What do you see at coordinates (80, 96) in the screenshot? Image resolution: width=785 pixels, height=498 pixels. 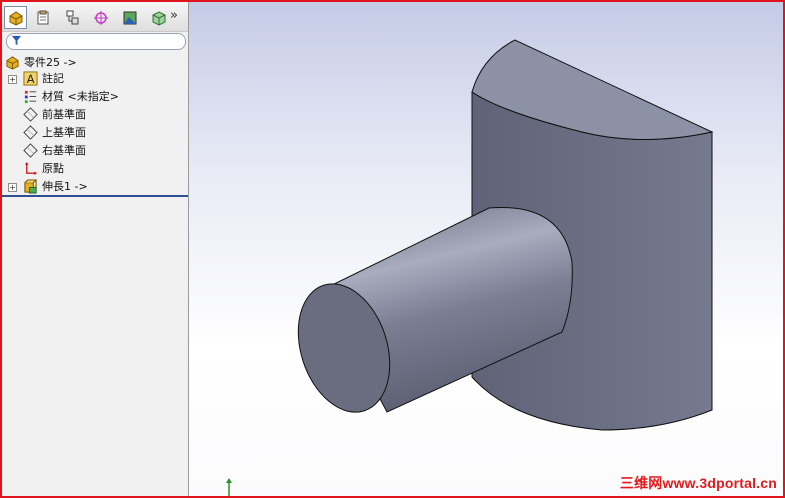 I see `tree-item-label: 材質 <未指定>` at bounding box center [80, 96].